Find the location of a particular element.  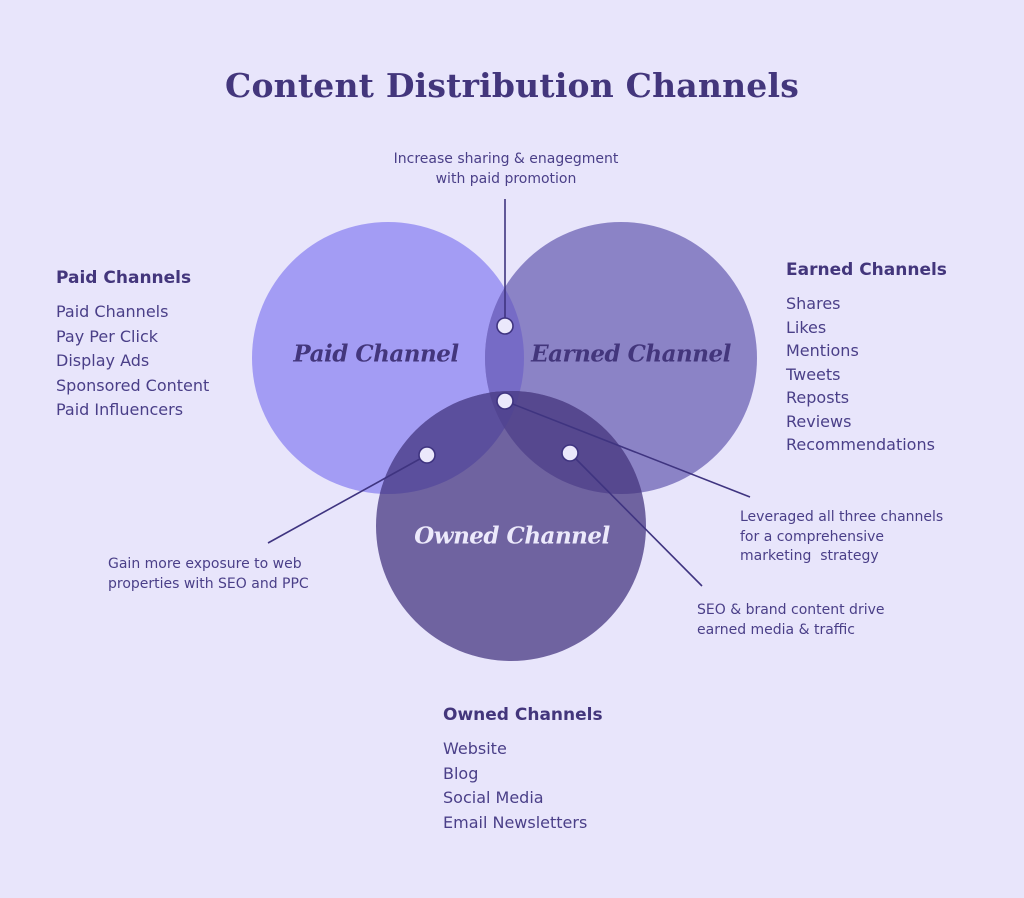

marker-earned-owned is located at coordinates (570, 453).